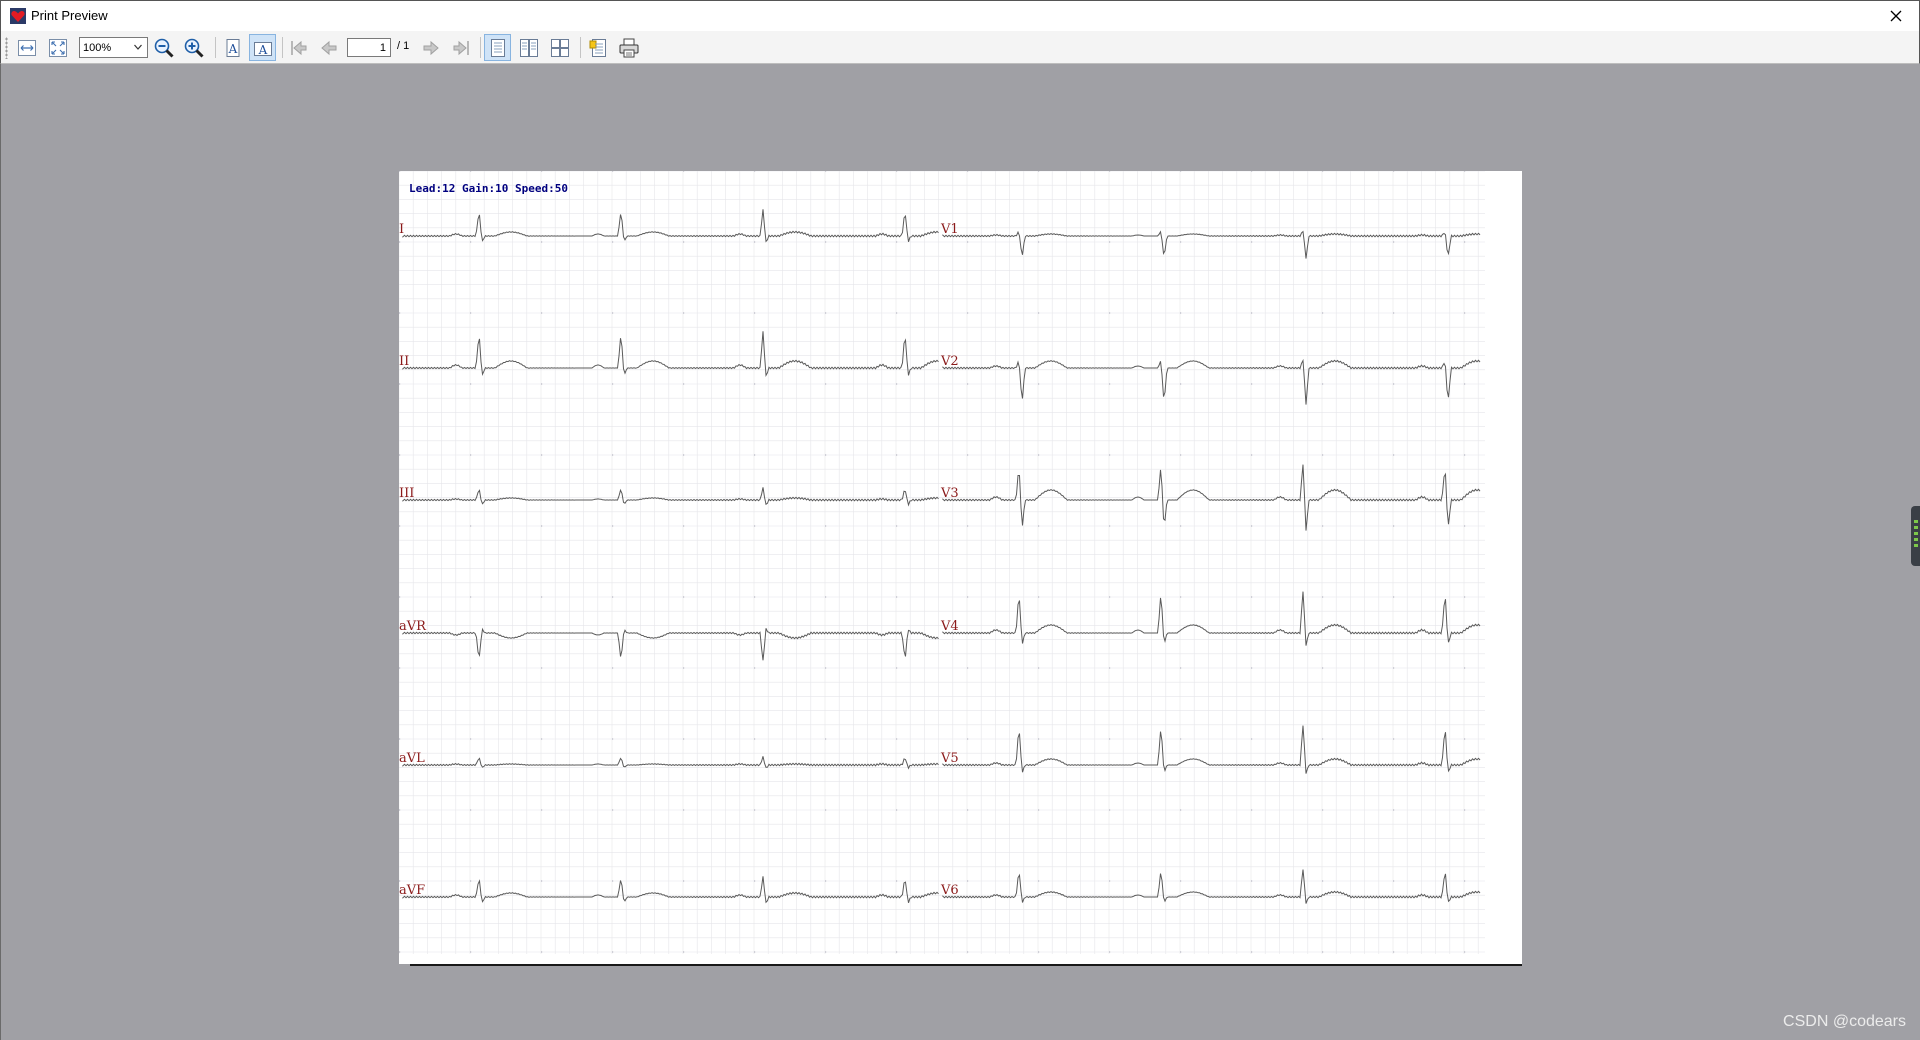  I want to click on lead-label-right-3: V4, so click(949, 626).